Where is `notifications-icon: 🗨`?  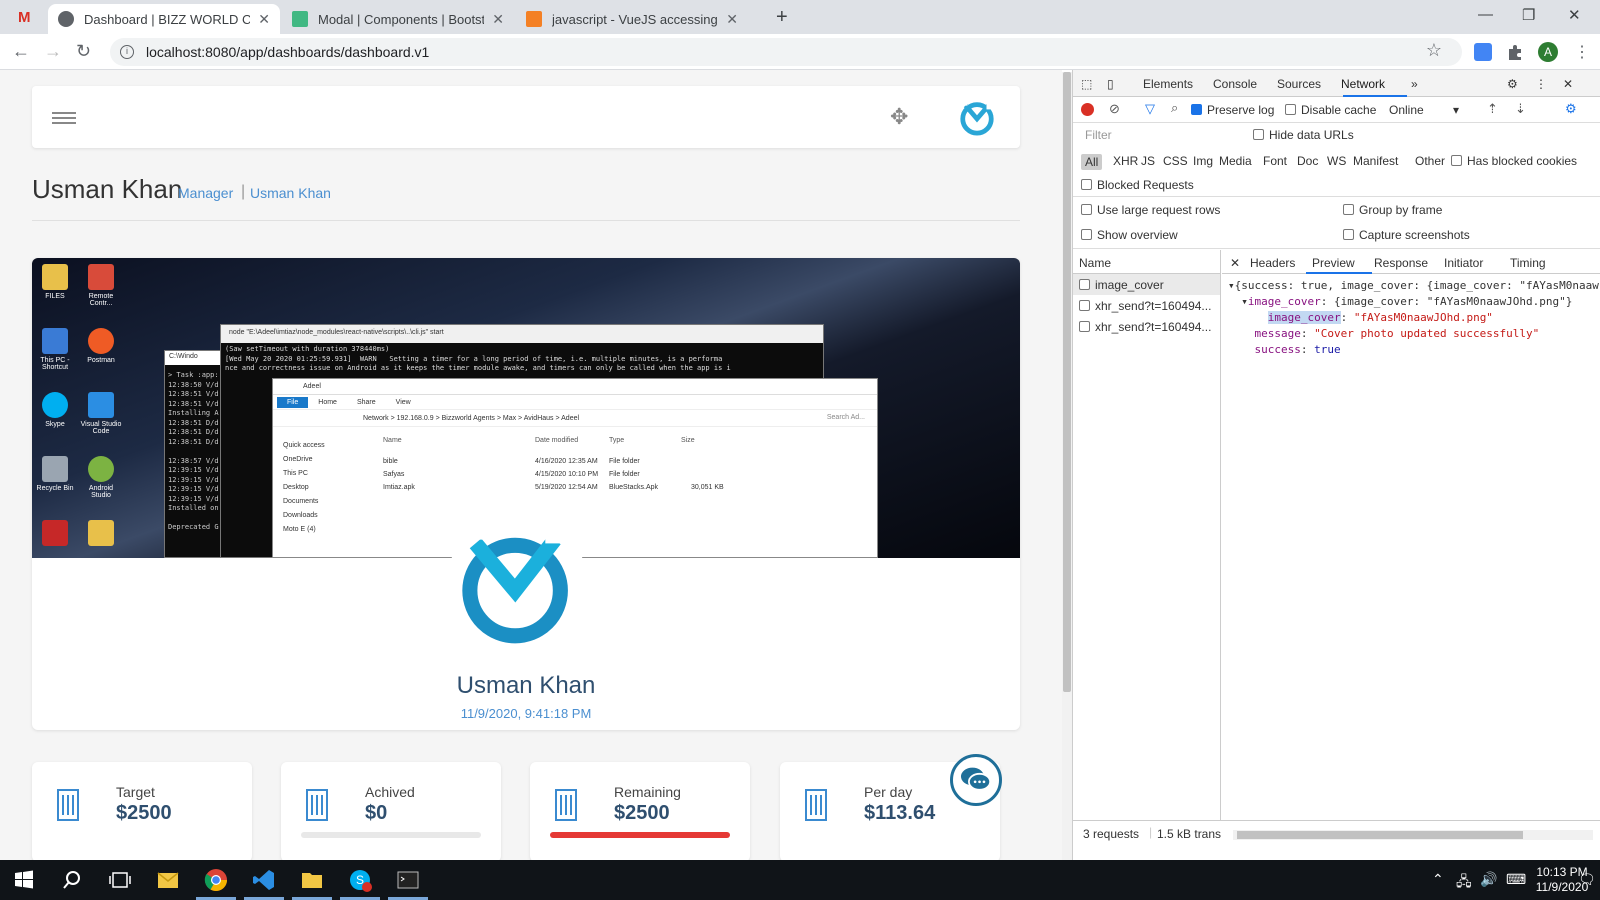
notifications-icon: 🗨 is located at coordinates (1587, 879).